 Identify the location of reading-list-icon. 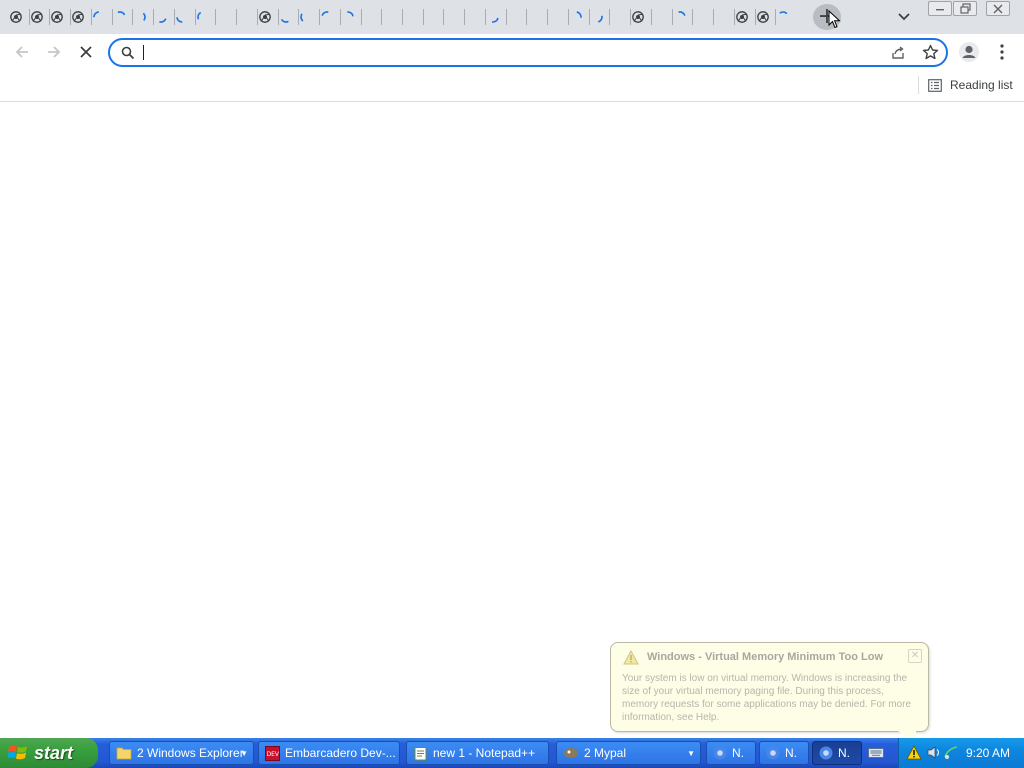
(935, 85).